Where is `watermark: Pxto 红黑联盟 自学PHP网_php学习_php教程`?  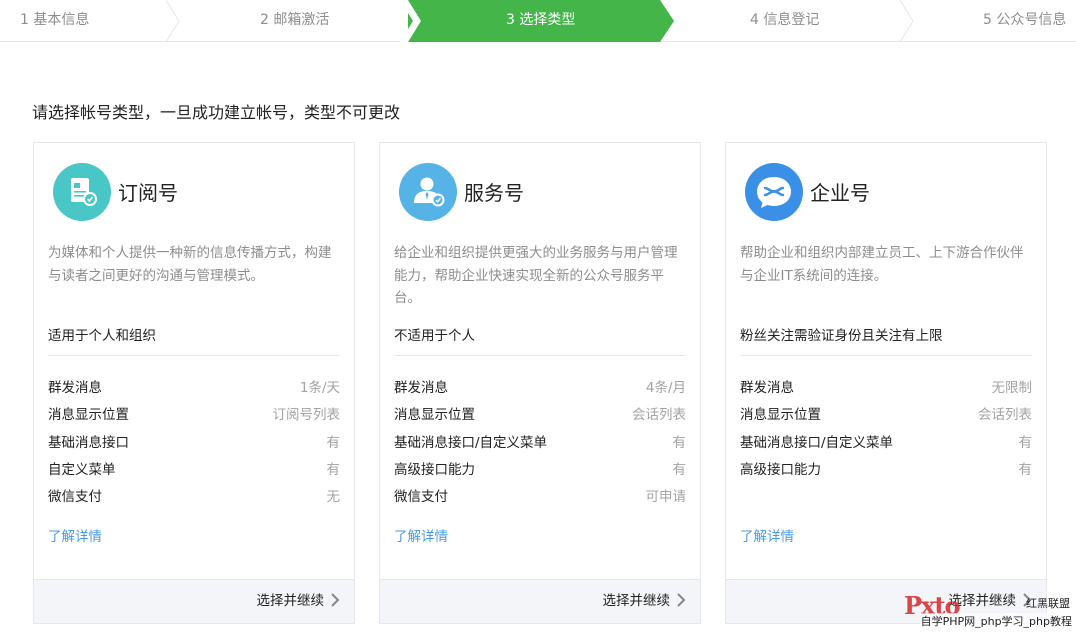 watermark: Pxto 红黑联盟 自学PHP网_php学习_php教程 is located at coordinates (989, 611).